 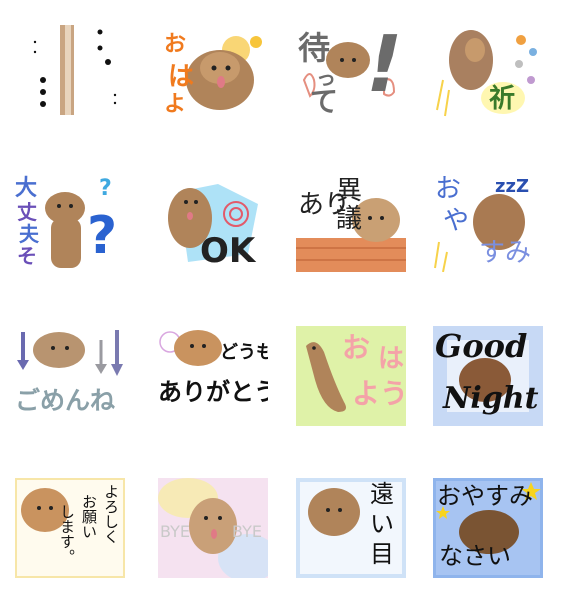 I want to click on zzz-icon: zzZ, so click(x=512, y=186).